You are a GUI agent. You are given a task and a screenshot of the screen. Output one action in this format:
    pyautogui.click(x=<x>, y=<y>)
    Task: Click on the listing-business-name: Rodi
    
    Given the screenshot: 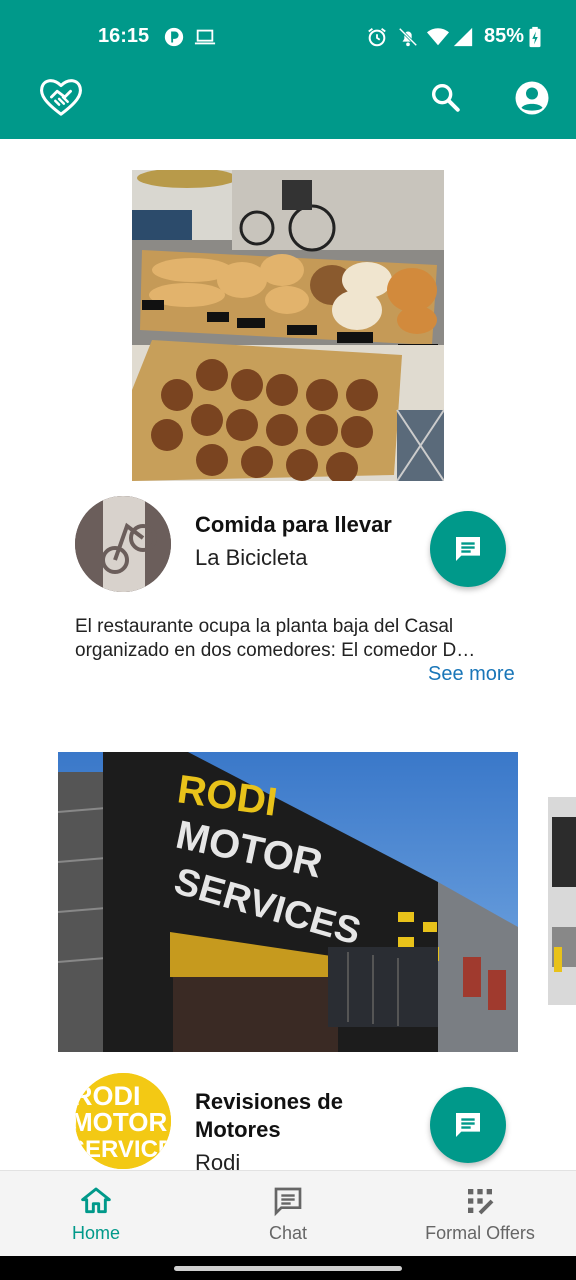 What is the action you would take?
    pyautogui.click(x=218, y=1160)
    